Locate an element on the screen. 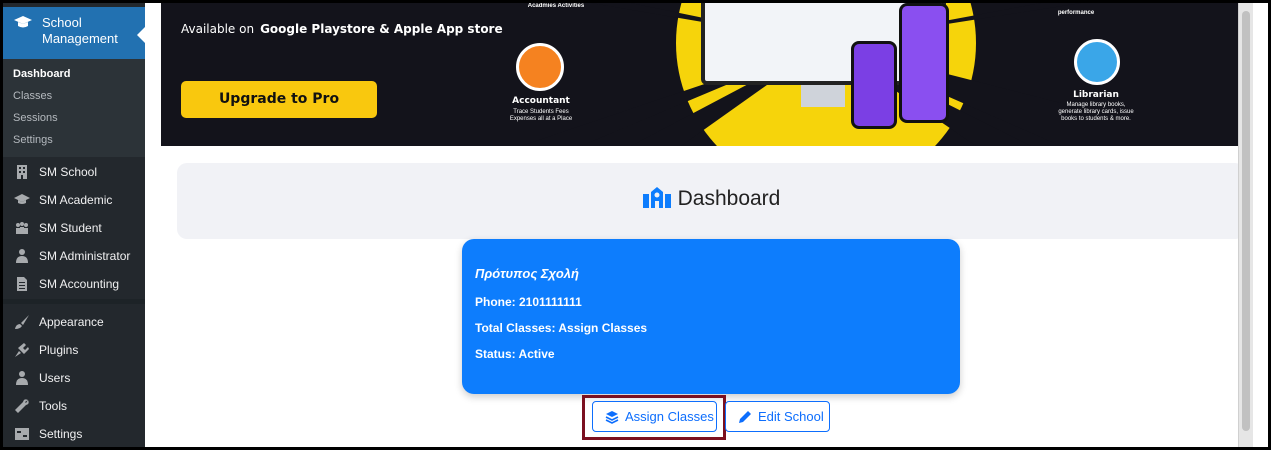 Image resolution: width=1271 pixels, height=450 pixels. accountant-desc-1: Trace Students Fees is located at coordinates (541, 112).